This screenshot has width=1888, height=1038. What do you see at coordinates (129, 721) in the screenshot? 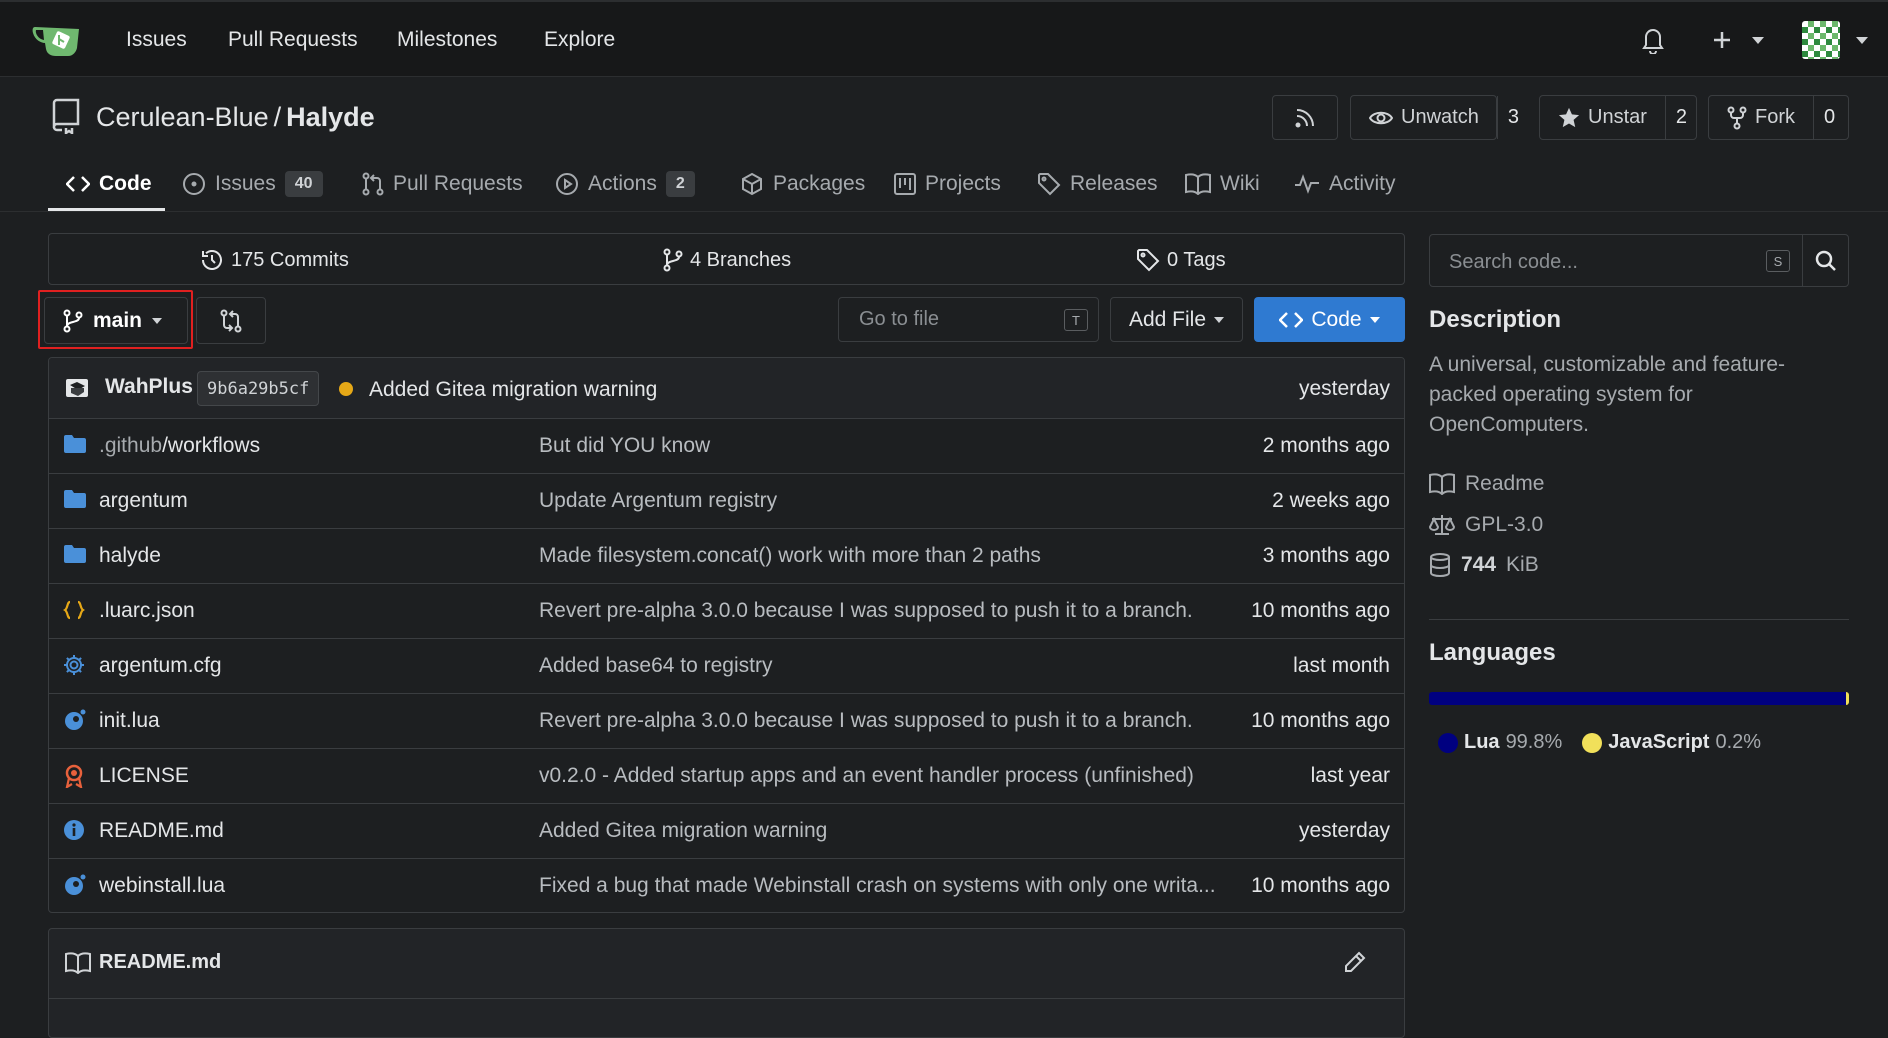
I see `file-name: init.lua` at bounding box center [129, 721].